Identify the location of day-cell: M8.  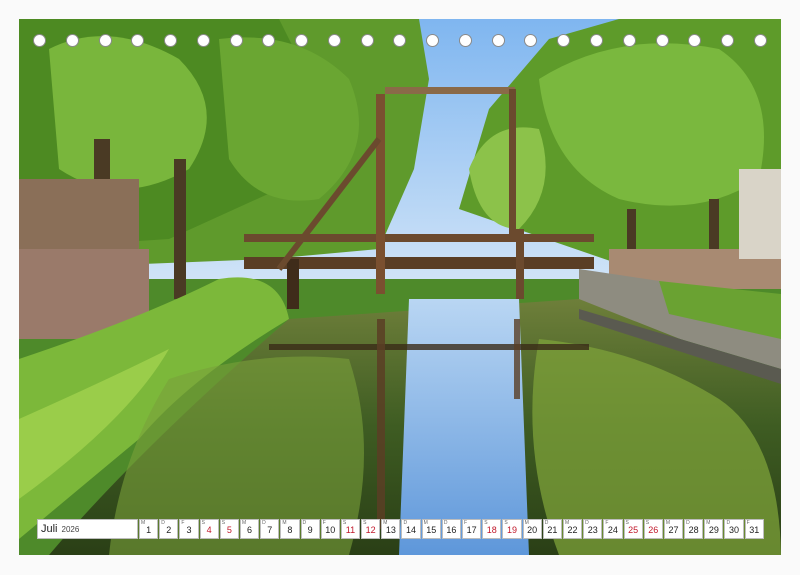
(290, 529).